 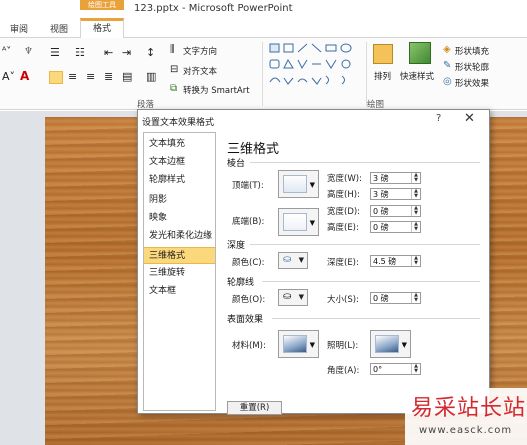 I want to click on convert-smartart-button: 转换为 SmartArt, so click(x=216, y=90).